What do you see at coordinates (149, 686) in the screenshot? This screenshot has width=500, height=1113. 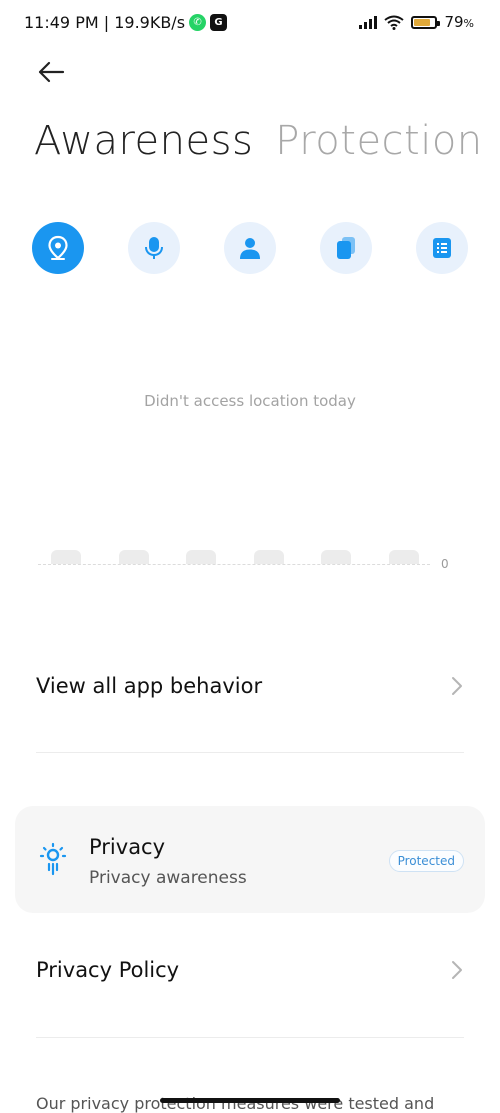 I see `view-all-app-behavior-label: View all app behavior` at bounding box center [149, 686].